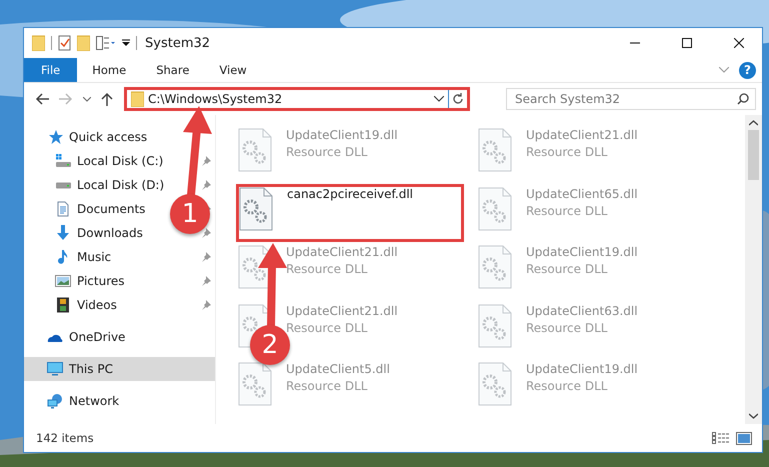  What do you see at coordinates (739, 43) in the screenshot?
I see `close-icon` at bounding box center [739, 43].